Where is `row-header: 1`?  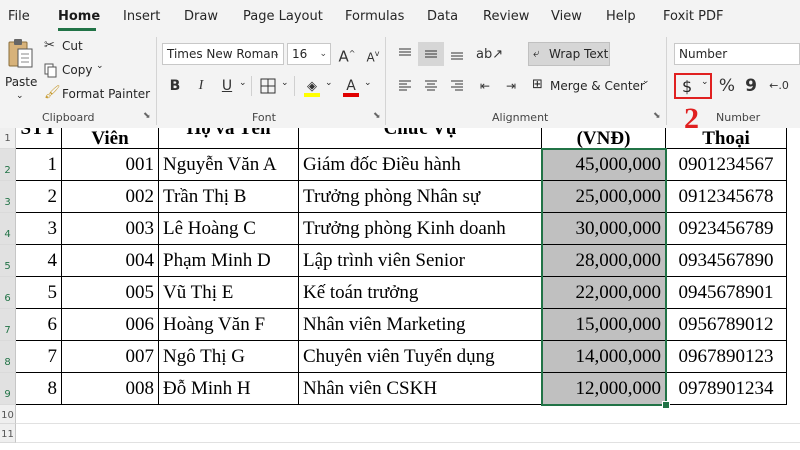
row-header: 1 is located at coordinates (8, 138).